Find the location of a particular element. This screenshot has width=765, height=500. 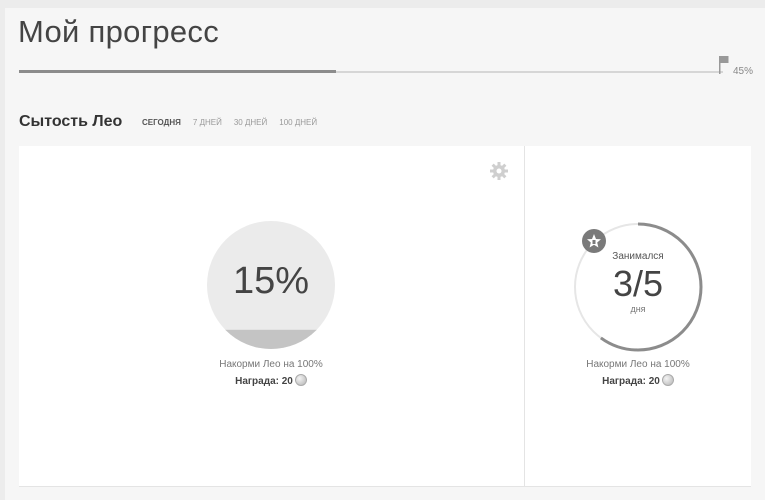

star-badge-icon is located at coordinates (594, 241).